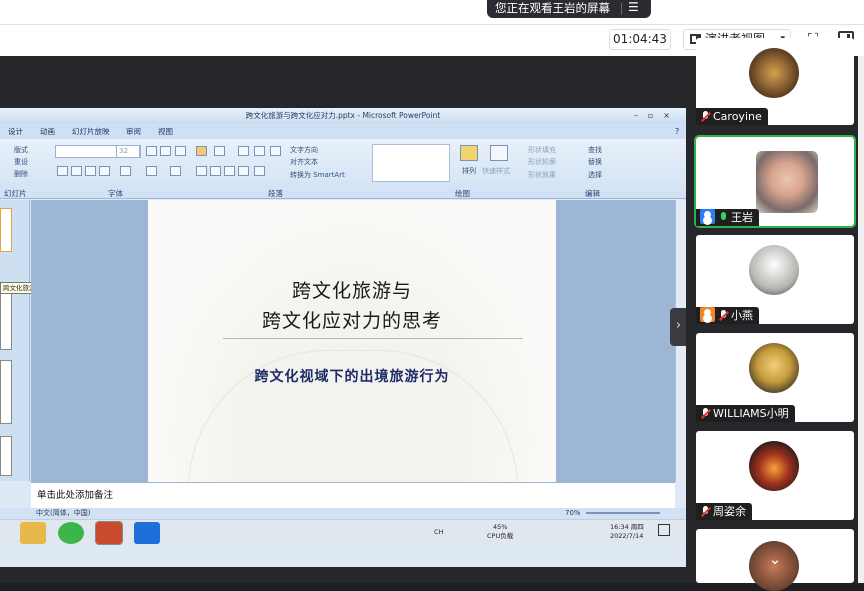 This screenshot has width=864, height=591. Describe the element at coordinates (175, 171) in the screenshot. I see `font-color-icon` at that location.